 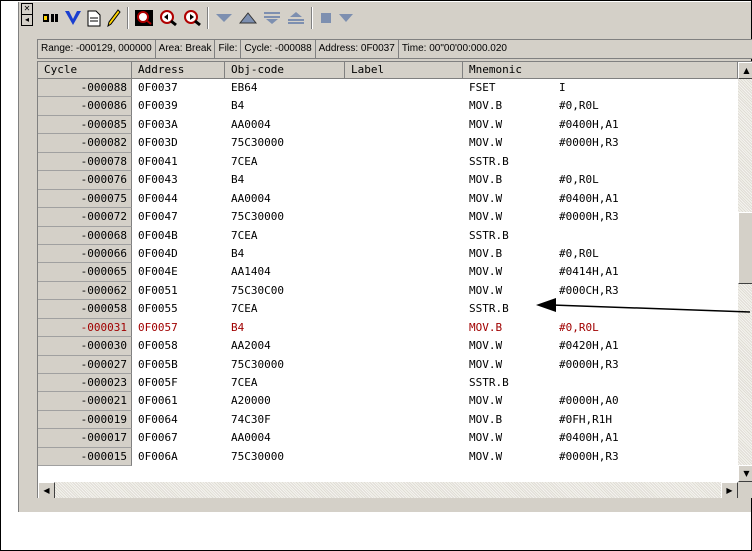 What do you see at coordinates (94, 18) in the screenshot?
I see `document-icon` at bounding box center [94, 18].